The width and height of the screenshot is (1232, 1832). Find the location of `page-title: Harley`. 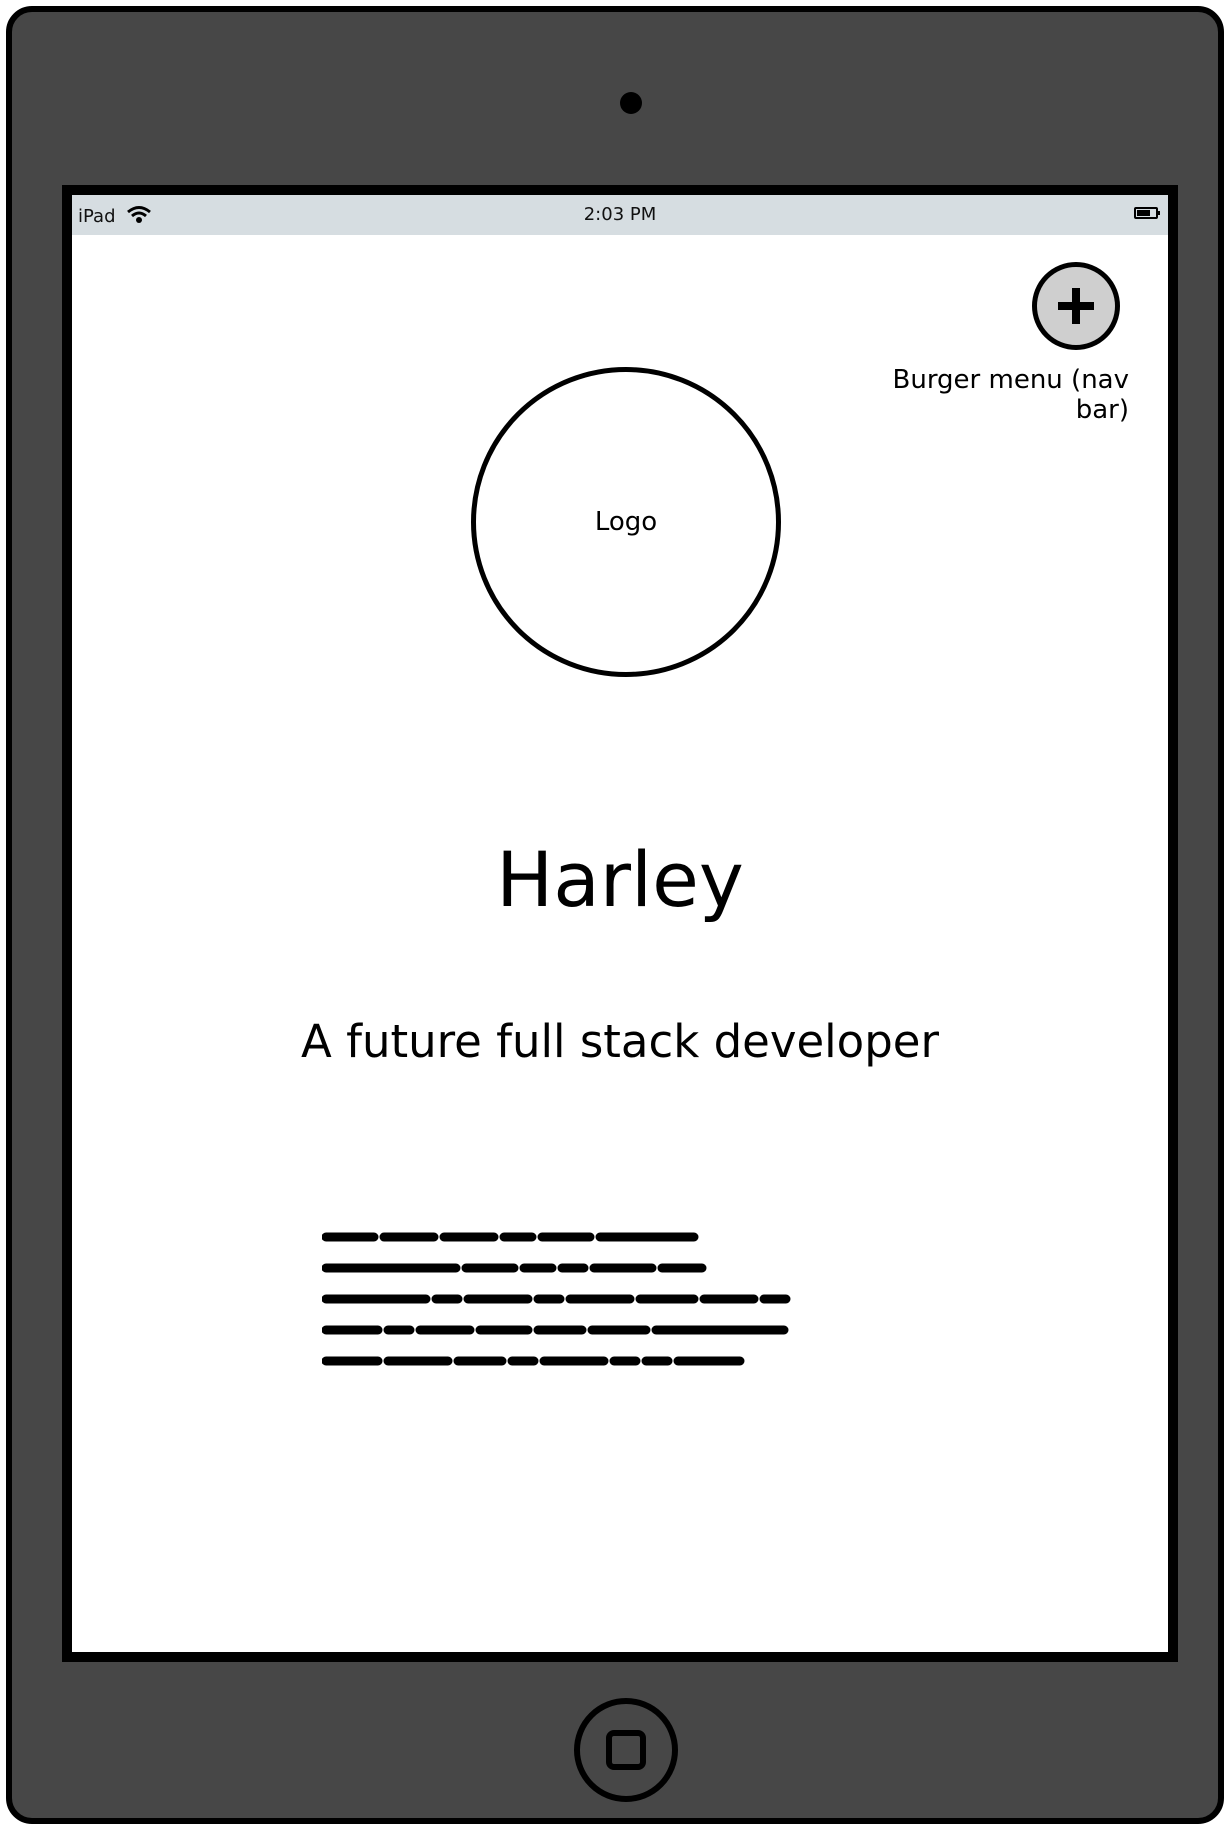

page-title: Harley is located at coordinates (620, 879).